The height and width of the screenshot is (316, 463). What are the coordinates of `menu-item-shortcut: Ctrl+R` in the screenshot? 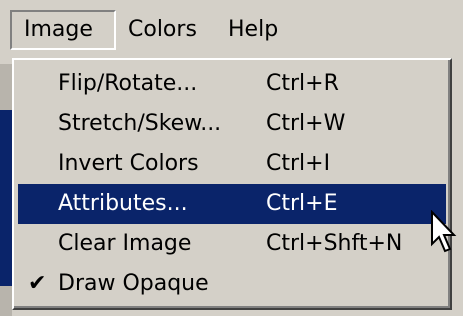 It's located at (302, 83).